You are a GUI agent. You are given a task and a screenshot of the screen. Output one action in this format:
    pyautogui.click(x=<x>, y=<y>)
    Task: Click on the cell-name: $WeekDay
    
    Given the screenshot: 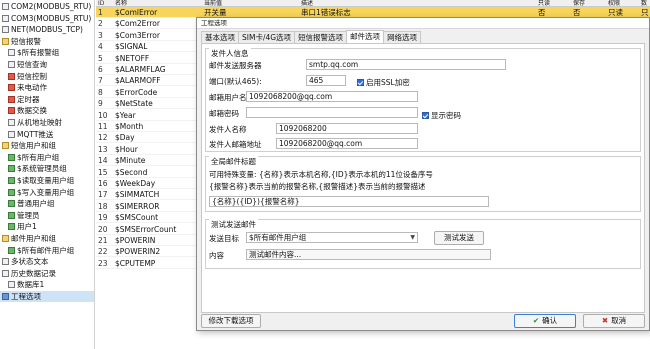 What is the action you would take?
    pyautogui.click(x=135, y=183)
    